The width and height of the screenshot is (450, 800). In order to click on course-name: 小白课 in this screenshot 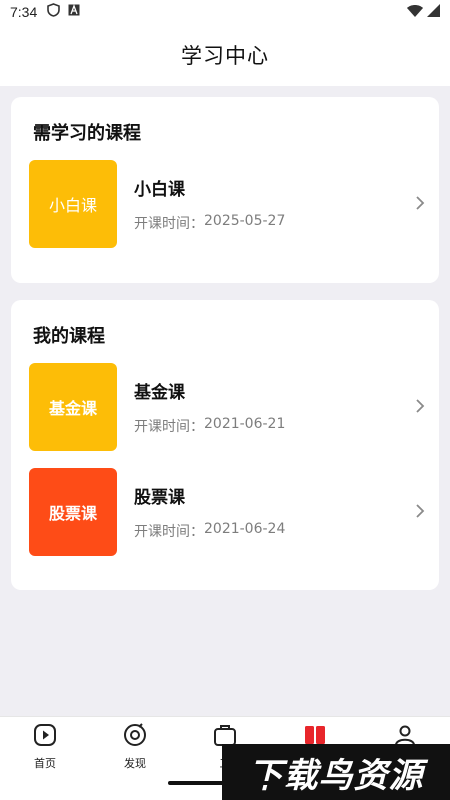, I will do `click(159, 190)`.